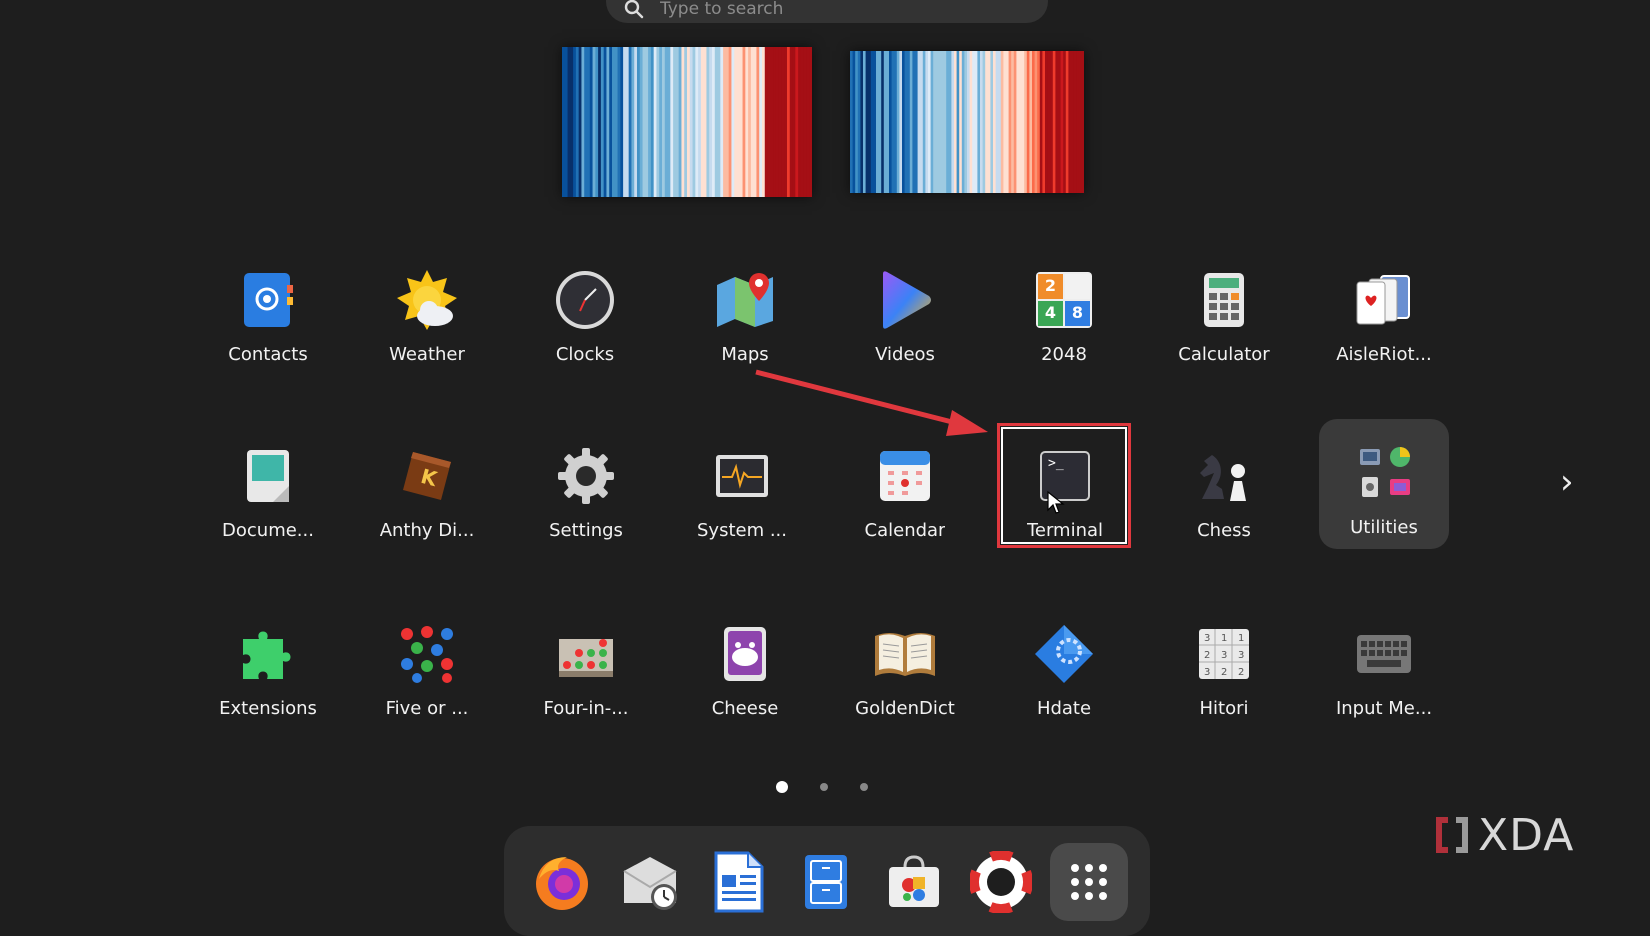 The height and width of the screenshot is (936, 1650). I want to click on dock-software, so click(914, 882).